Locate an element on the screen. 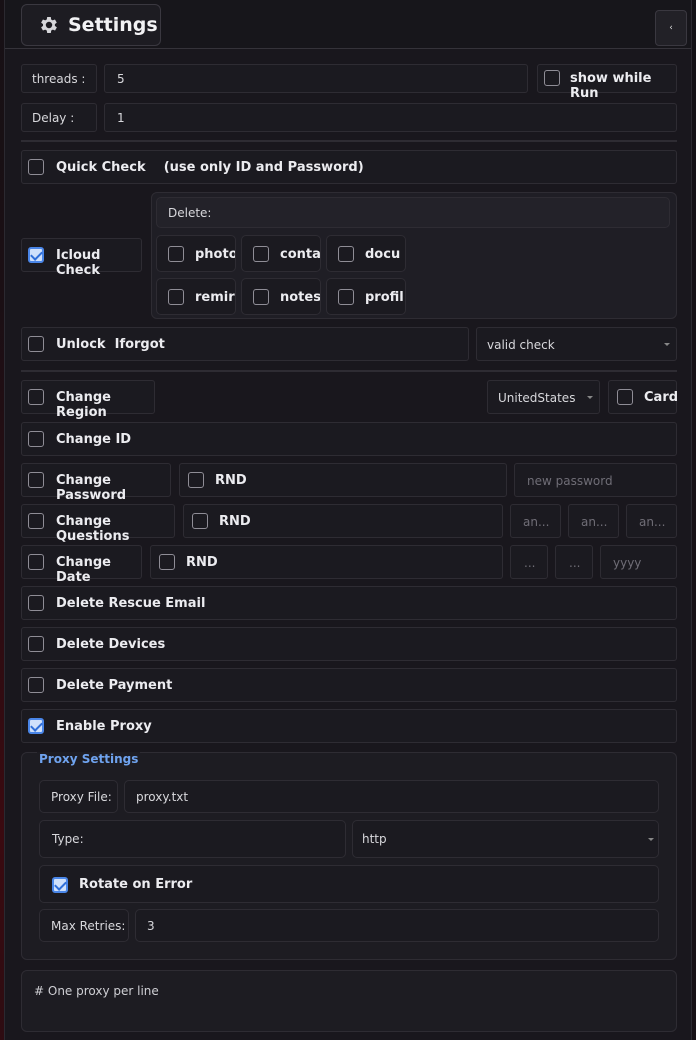  collapse-button: ‹ is located at coordinates (671, 28).